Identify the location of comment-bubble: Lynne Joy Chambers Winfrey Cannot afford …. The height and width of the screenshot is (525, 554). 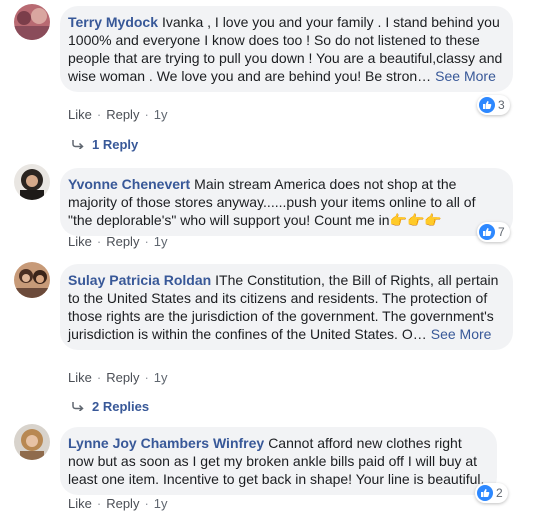
(278, 461).